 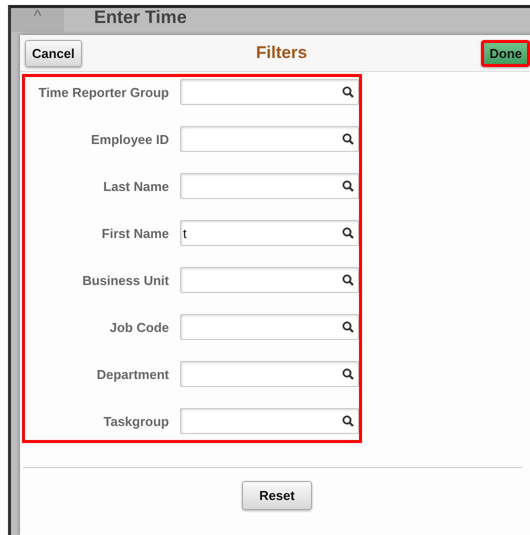 I want to click on field-label: Department, so click(x=132, y=374).